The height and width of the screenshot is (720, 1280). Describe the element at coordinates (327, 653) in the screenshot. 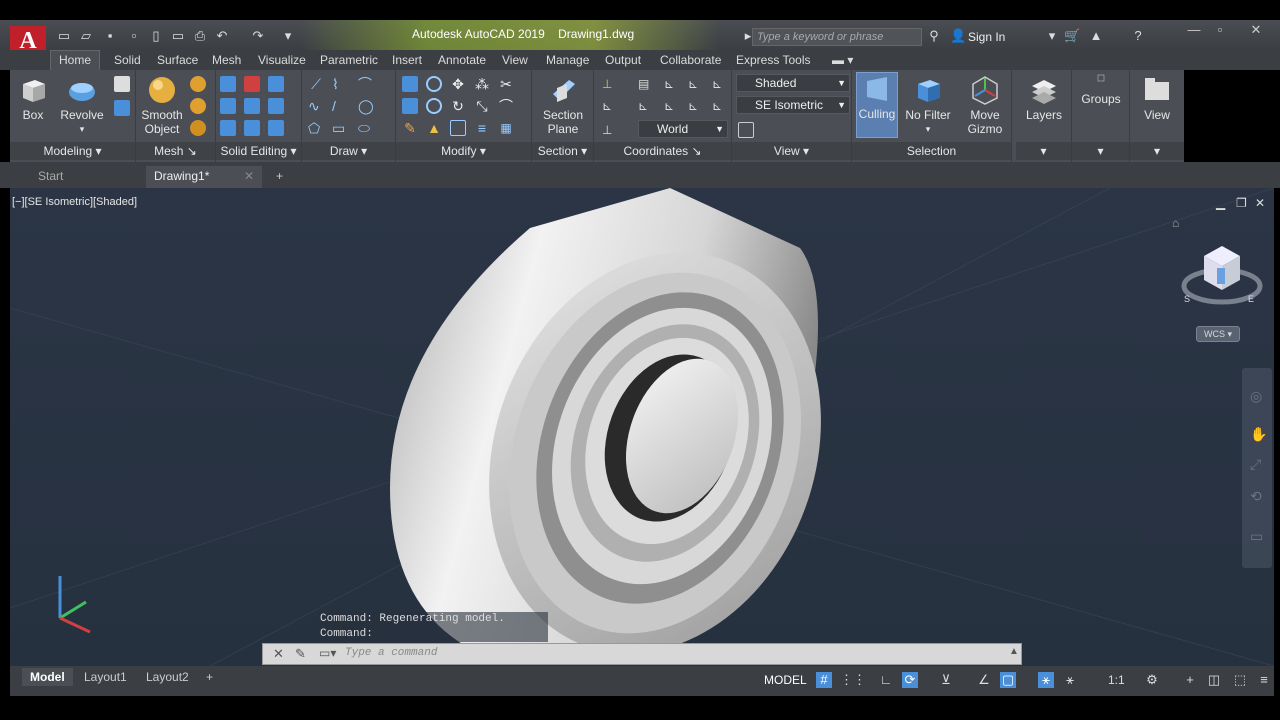

I see `recent-commands-icon: ▭▾` at that location.